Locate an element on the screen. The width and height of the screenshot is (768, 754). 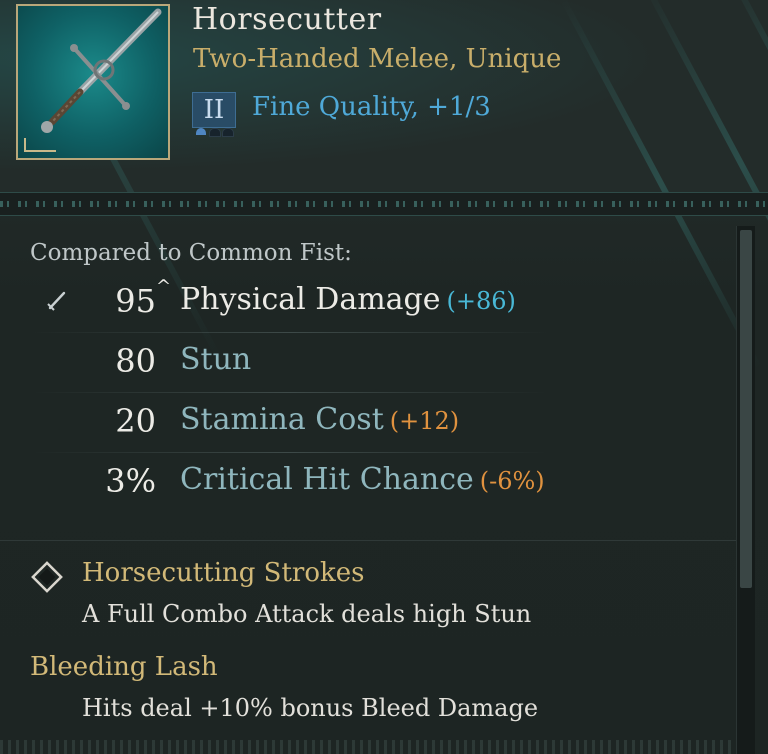
stat-label: Stun is located at coordinates (216, 359).